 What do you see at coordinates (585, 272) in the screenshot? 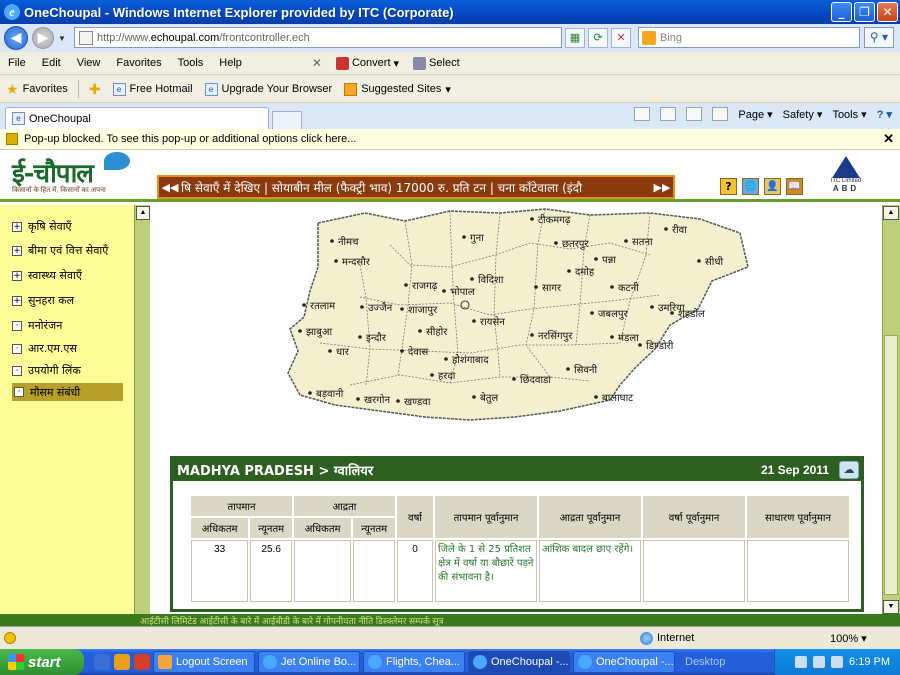
I see `district-label: दमोह` at bounding box center [585, 272].